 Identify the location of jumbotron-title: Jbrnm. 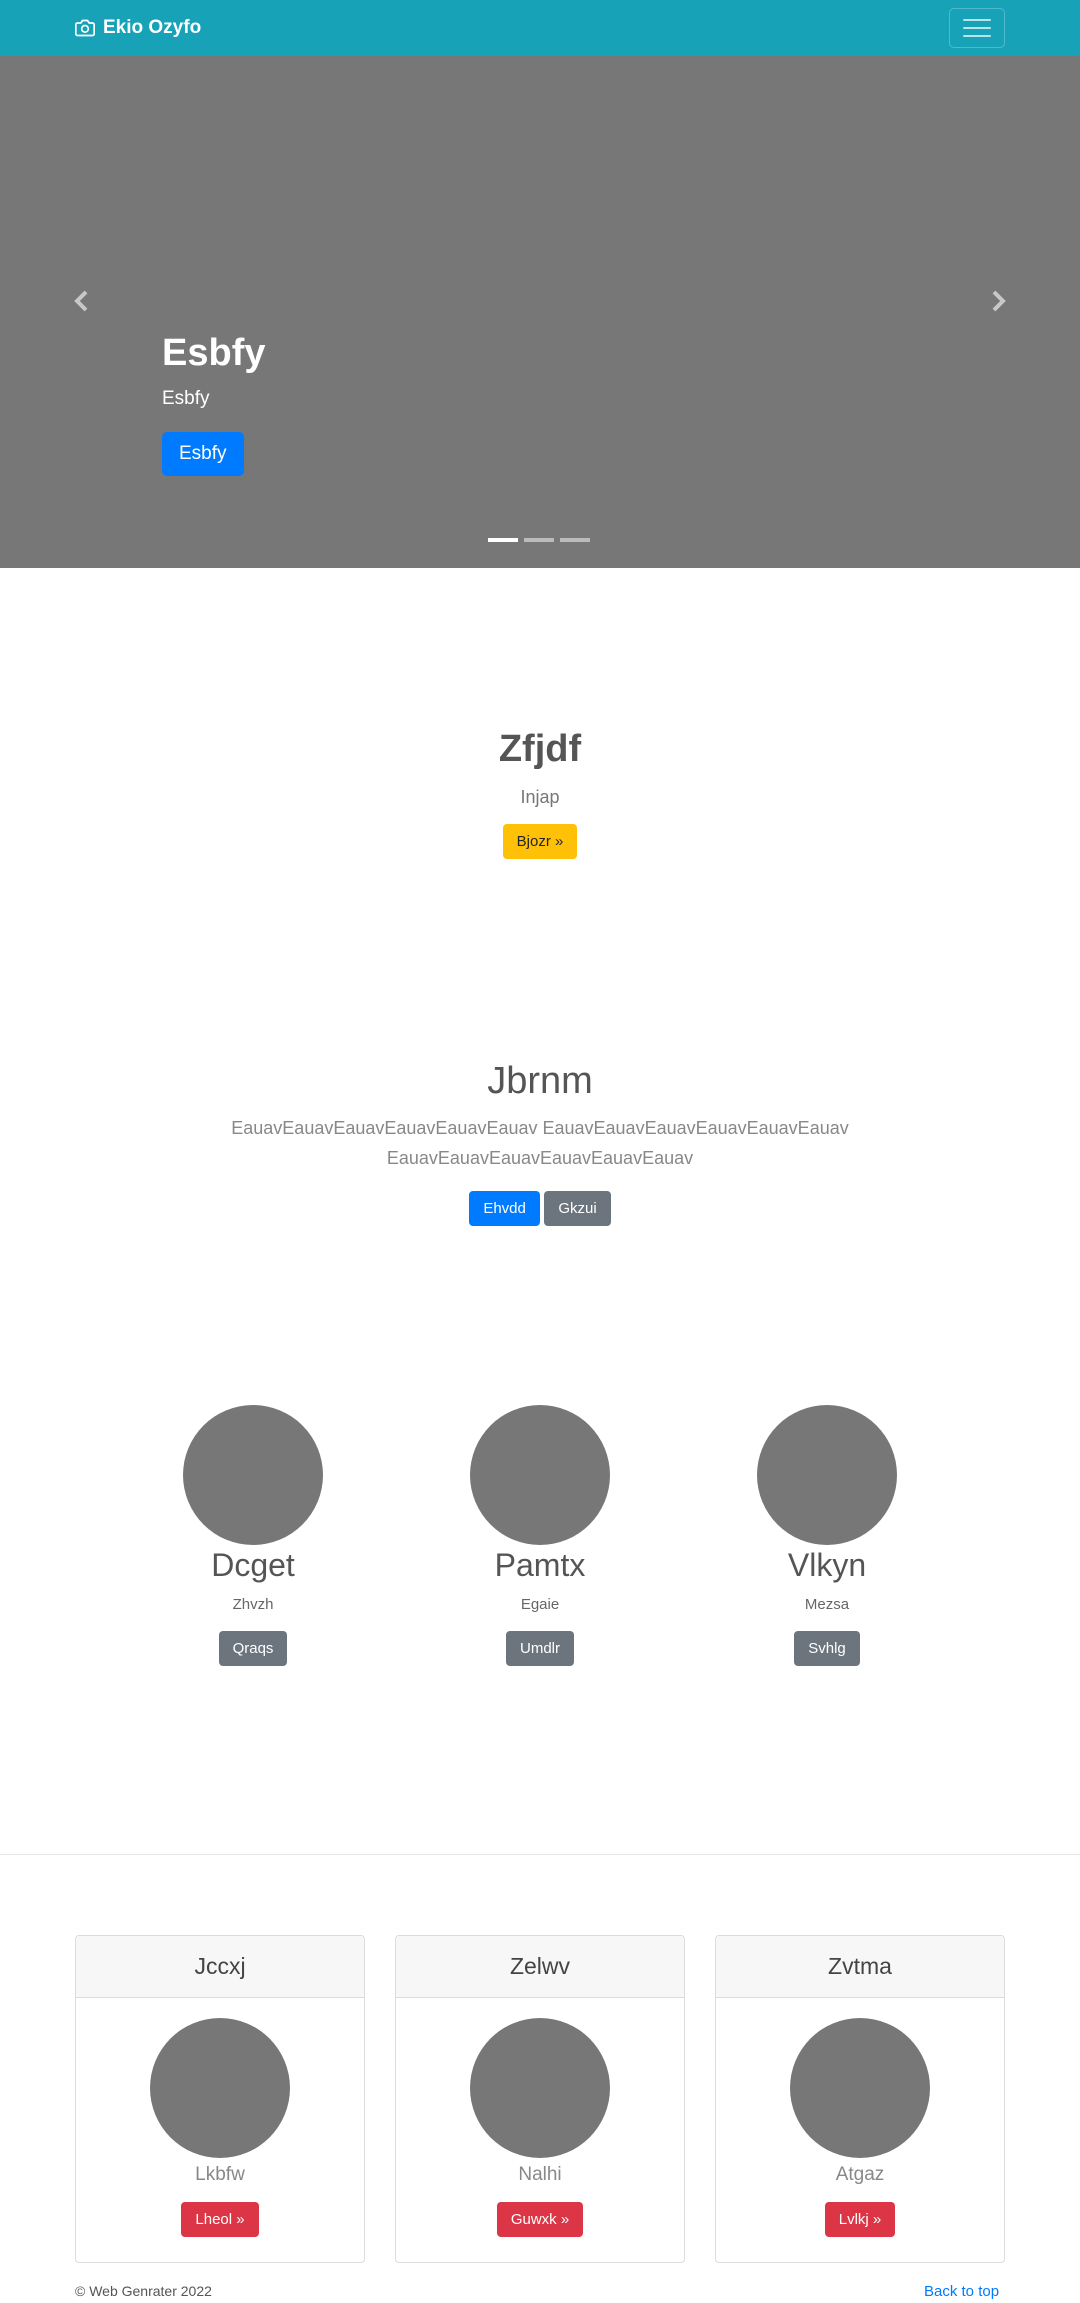
(540, 1081).